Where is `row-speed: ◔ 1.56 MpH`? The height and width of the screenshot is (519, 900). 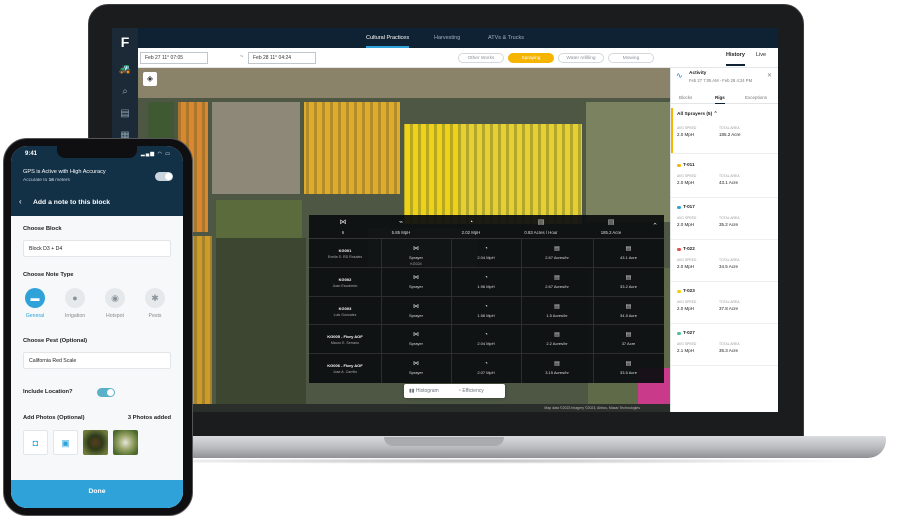 row-speed: ◔ 1.56 MpH is located at coordinates (486, 311).